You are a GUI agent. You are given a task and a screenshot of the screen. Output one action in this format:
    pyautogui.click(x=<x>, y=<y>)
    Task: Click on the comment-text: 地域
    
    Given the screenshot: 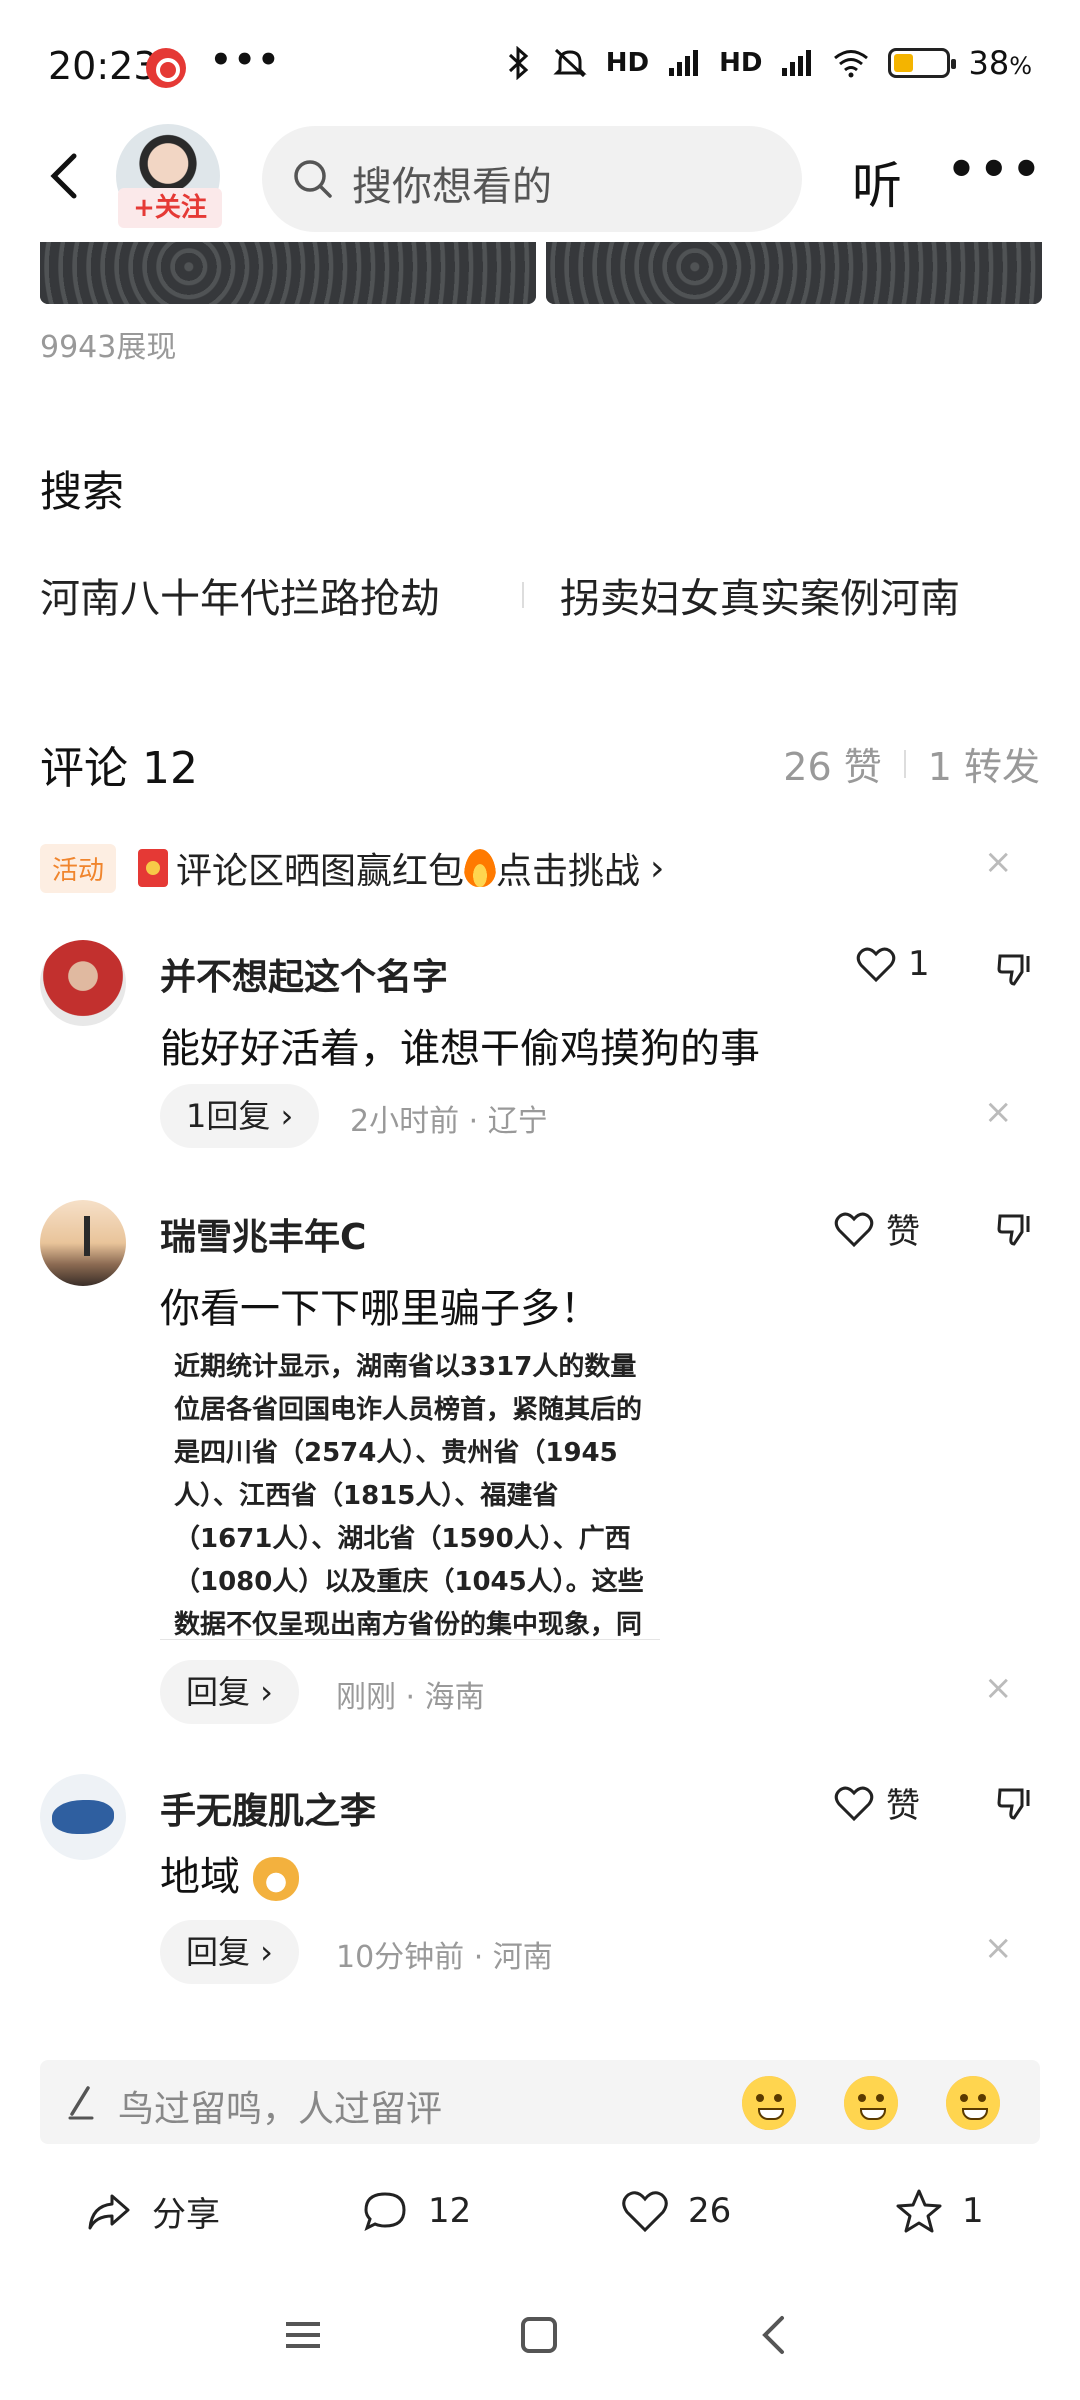 What is the action you would take?
    pyautogui.click(x=200, y=1877)
    